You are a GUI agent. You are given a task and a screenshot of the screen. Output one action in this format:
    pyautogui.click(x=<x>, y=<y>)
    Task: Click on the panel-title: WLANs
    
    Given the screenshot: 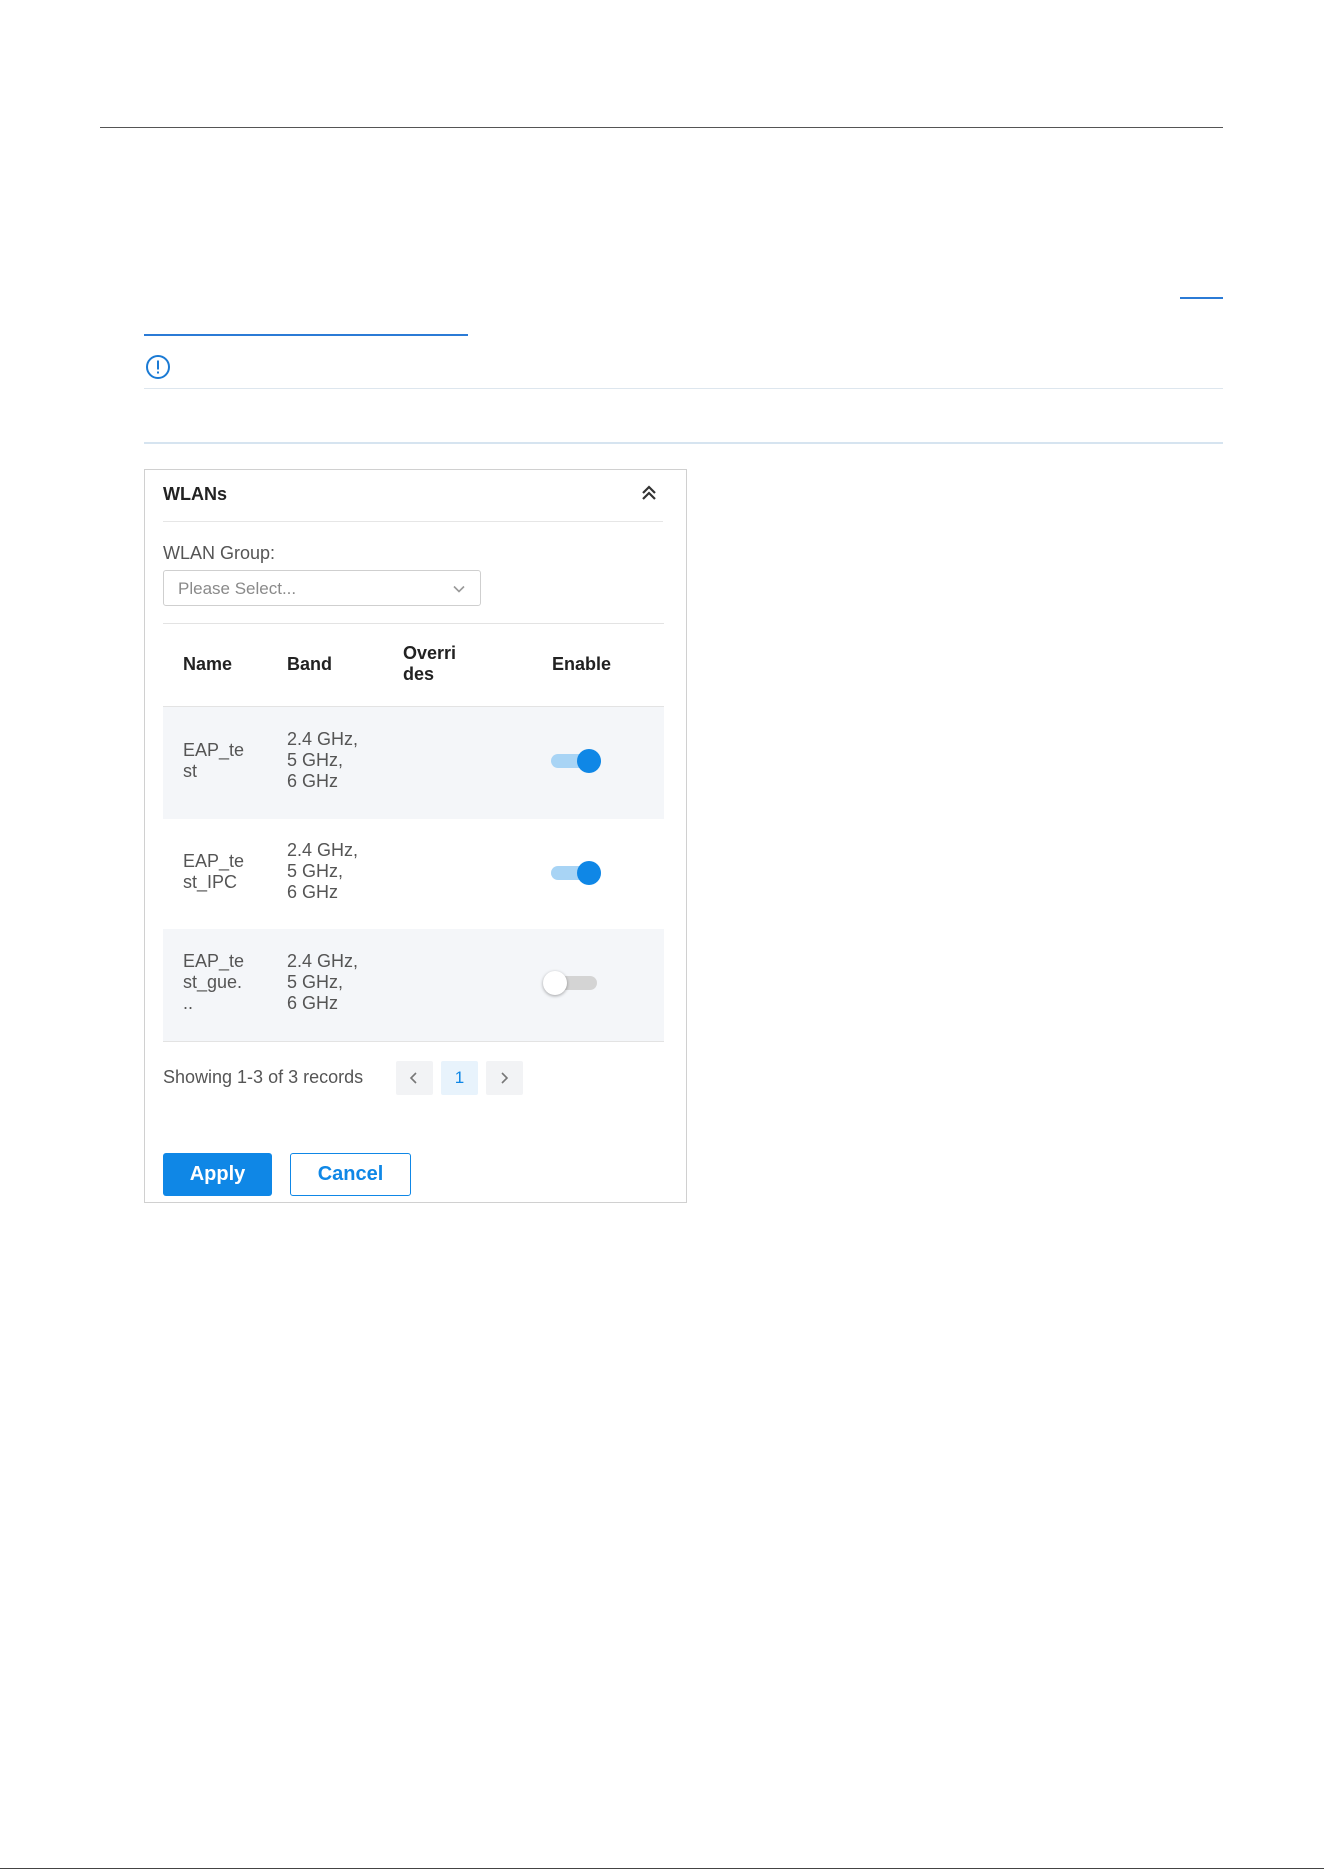 What is the action you would take?
    pyautogui.click(x=195, y=494)
    